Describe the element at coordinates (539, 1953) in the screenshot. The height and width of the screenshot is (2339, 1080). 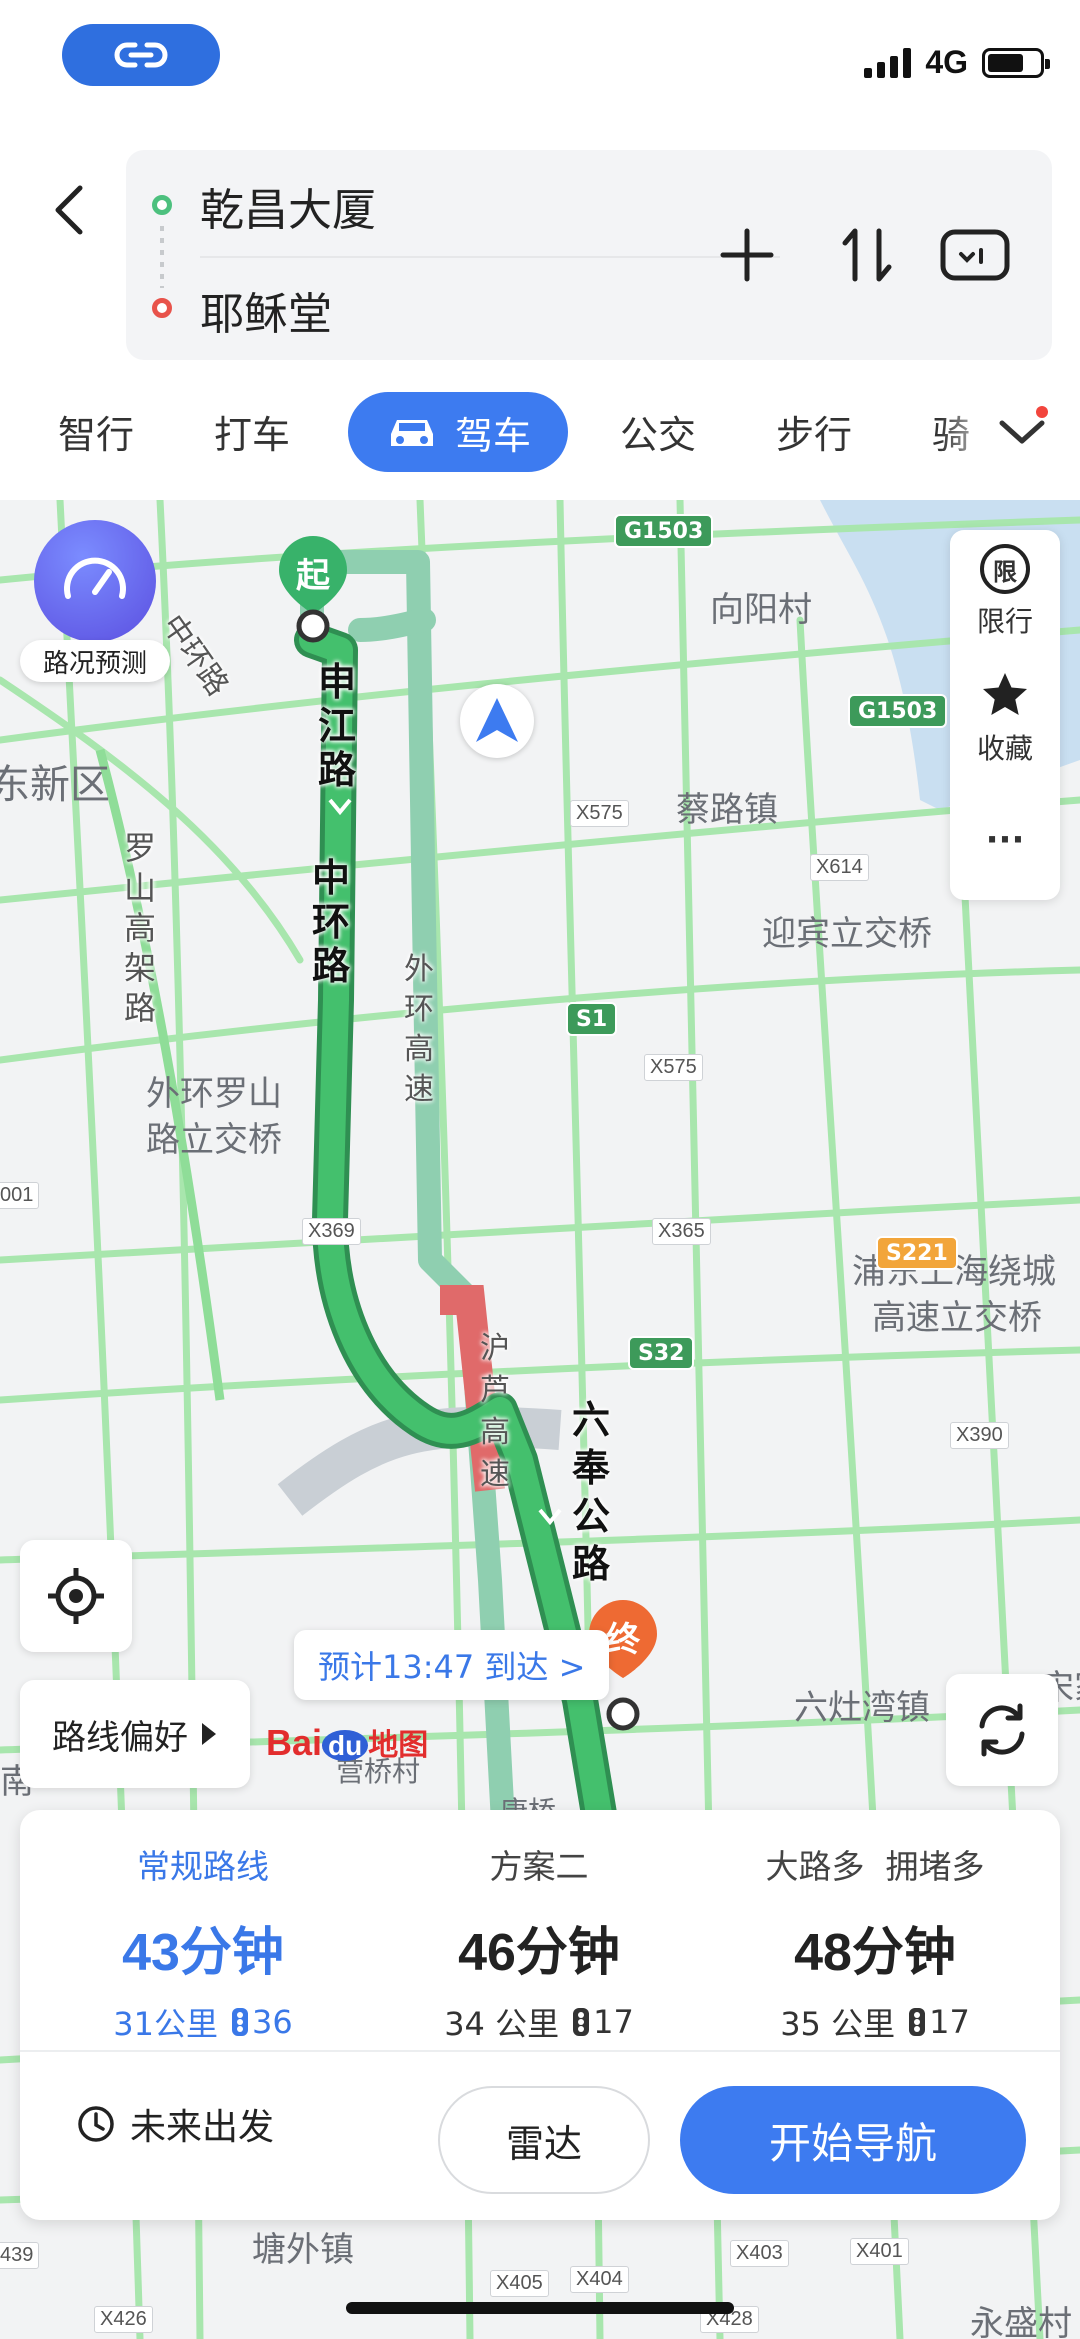
I see `plan-duration: 46分钟` at that location.